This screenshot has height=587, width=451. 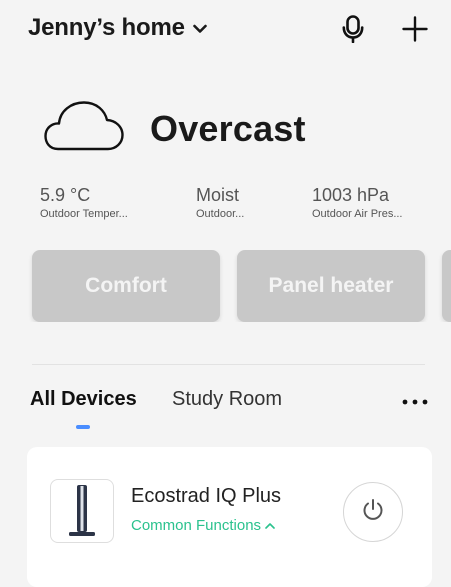 I want to click on weather-summary: Overcast, so click(x=175, y=128).